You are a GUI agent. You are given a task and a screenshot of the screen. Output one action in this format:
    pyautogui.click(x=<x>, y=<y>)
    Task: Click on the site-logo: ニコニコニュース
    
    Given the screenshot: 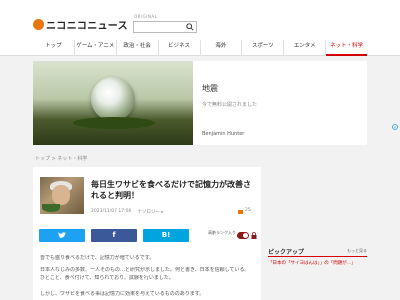 What is the action you would take?
    pyautogui.click(x=80, y=25)
    